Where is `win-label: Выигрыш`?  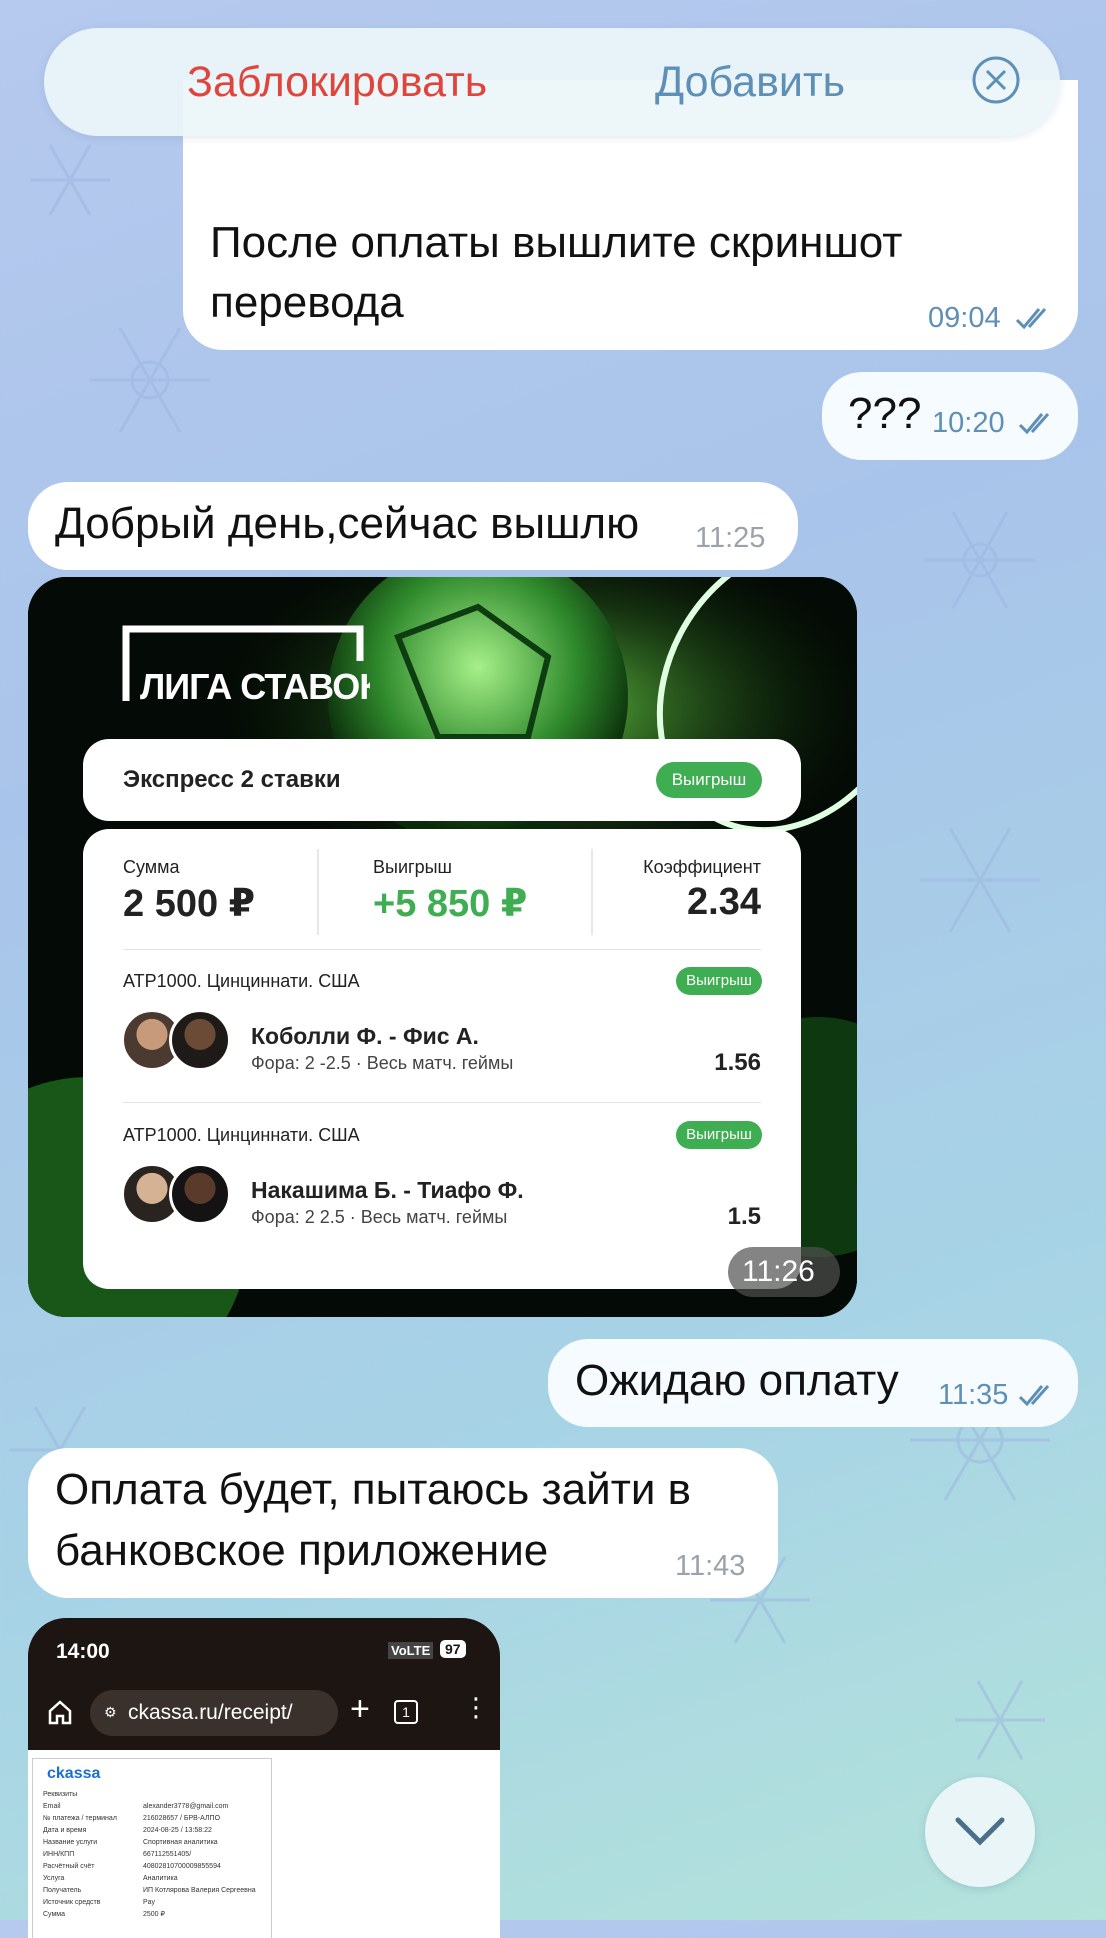
win-label: Выигрыш is located at coordinates (412, 867).